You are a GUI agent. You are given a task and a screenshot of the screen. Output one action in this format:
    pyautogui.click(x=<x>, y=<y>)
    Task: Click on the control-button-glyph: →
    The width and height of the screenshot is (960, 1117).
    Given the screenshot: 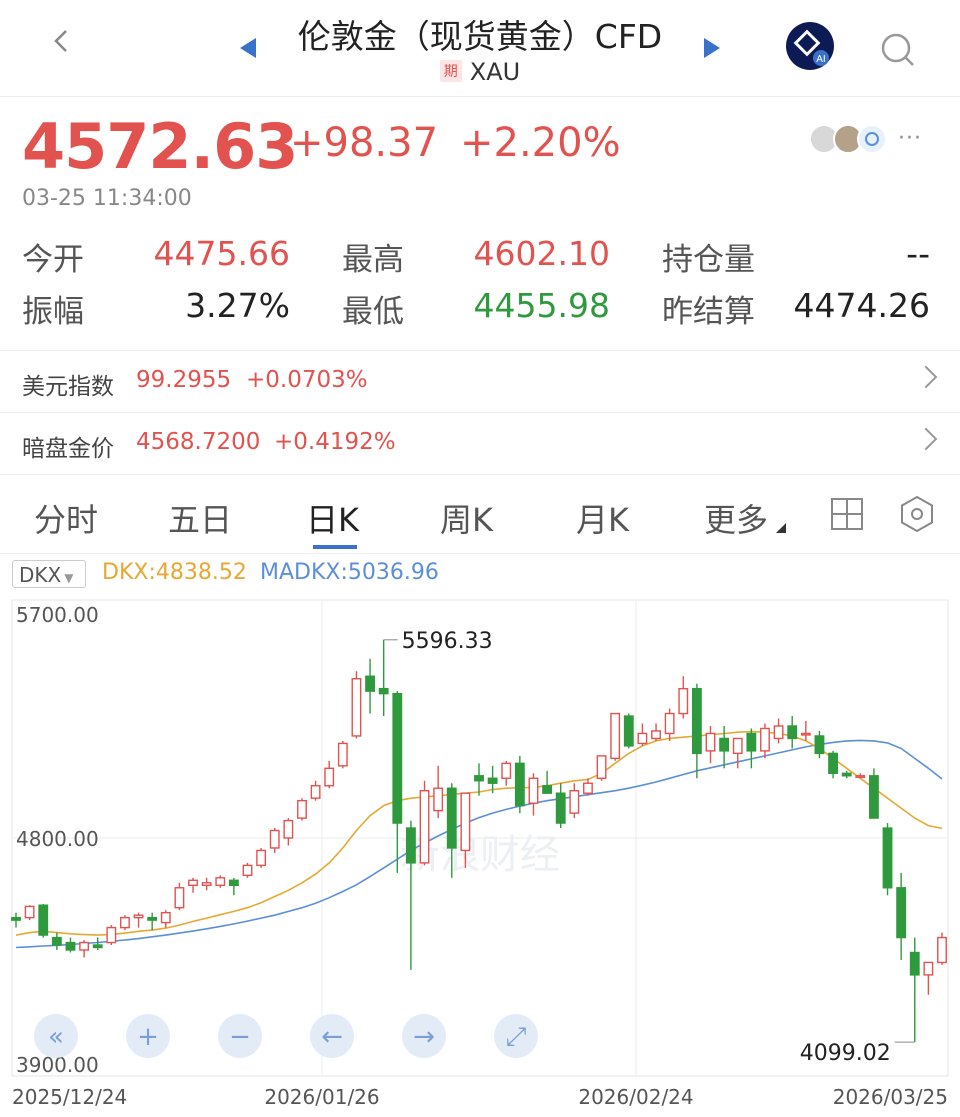 What is the action you would take?
    pyautogui.click(x=424, y=1037)
    